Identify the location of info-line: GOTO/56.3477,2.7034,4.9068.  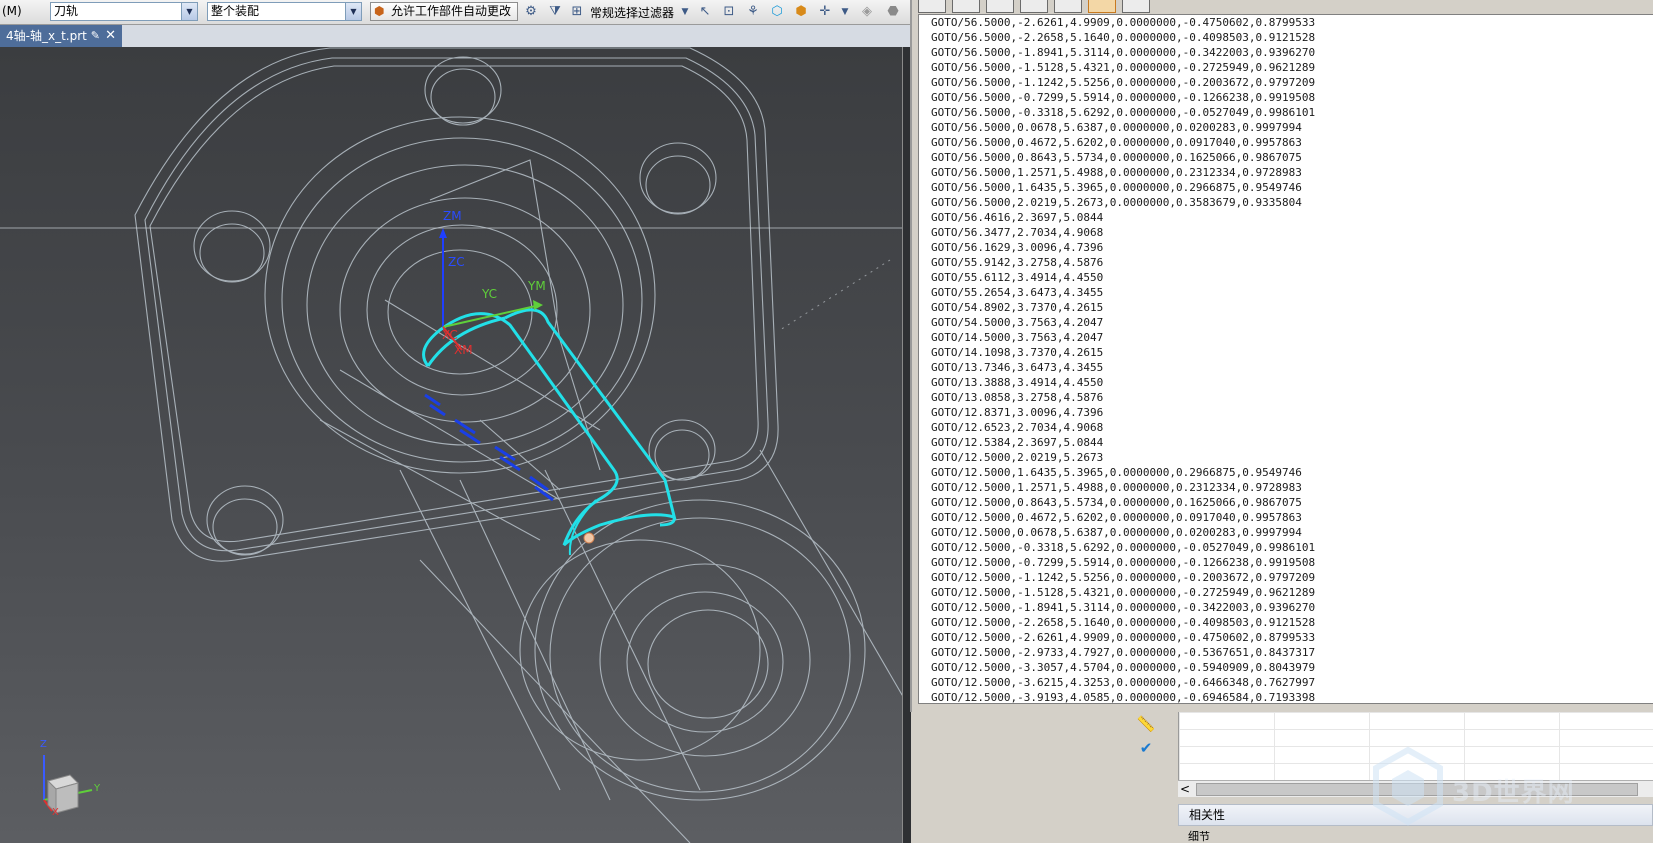
(1017, 232).